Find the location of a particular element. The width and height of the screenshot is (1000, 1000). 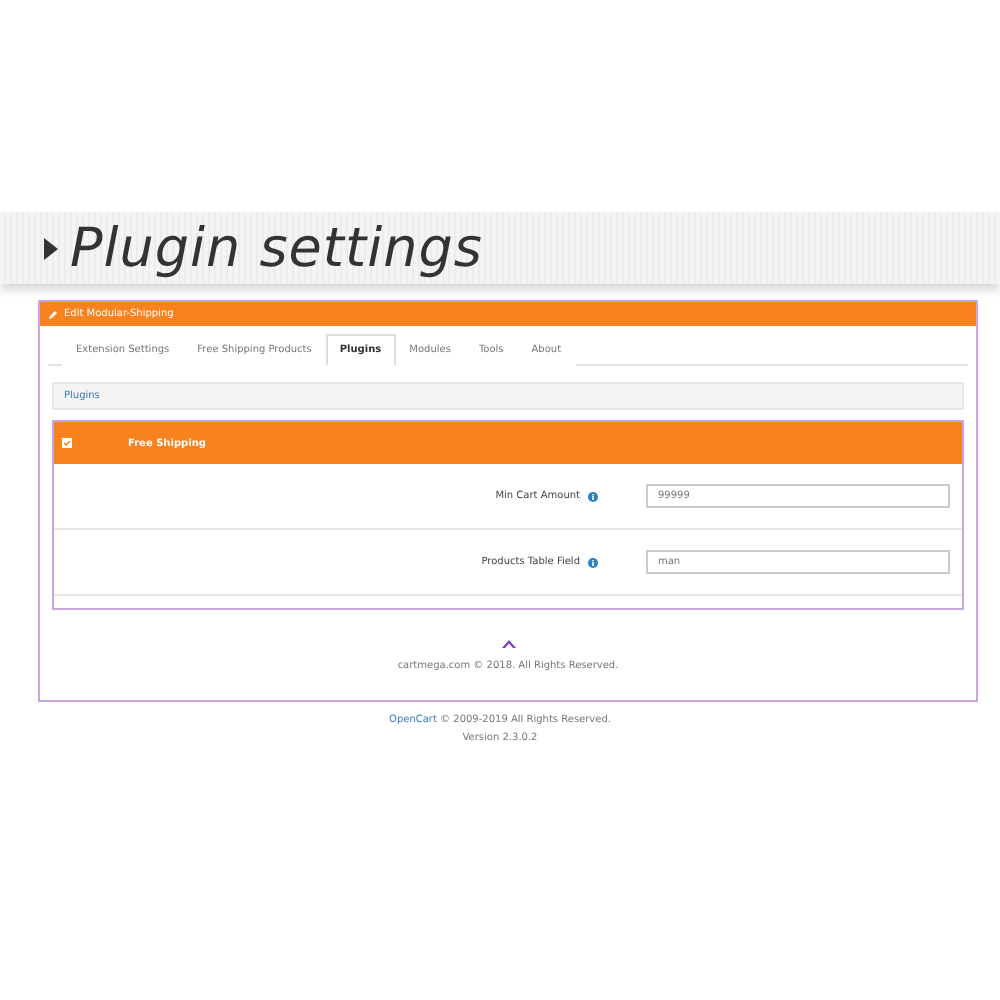

banner-title: Plugin settings is located at coordinates (276, 248).